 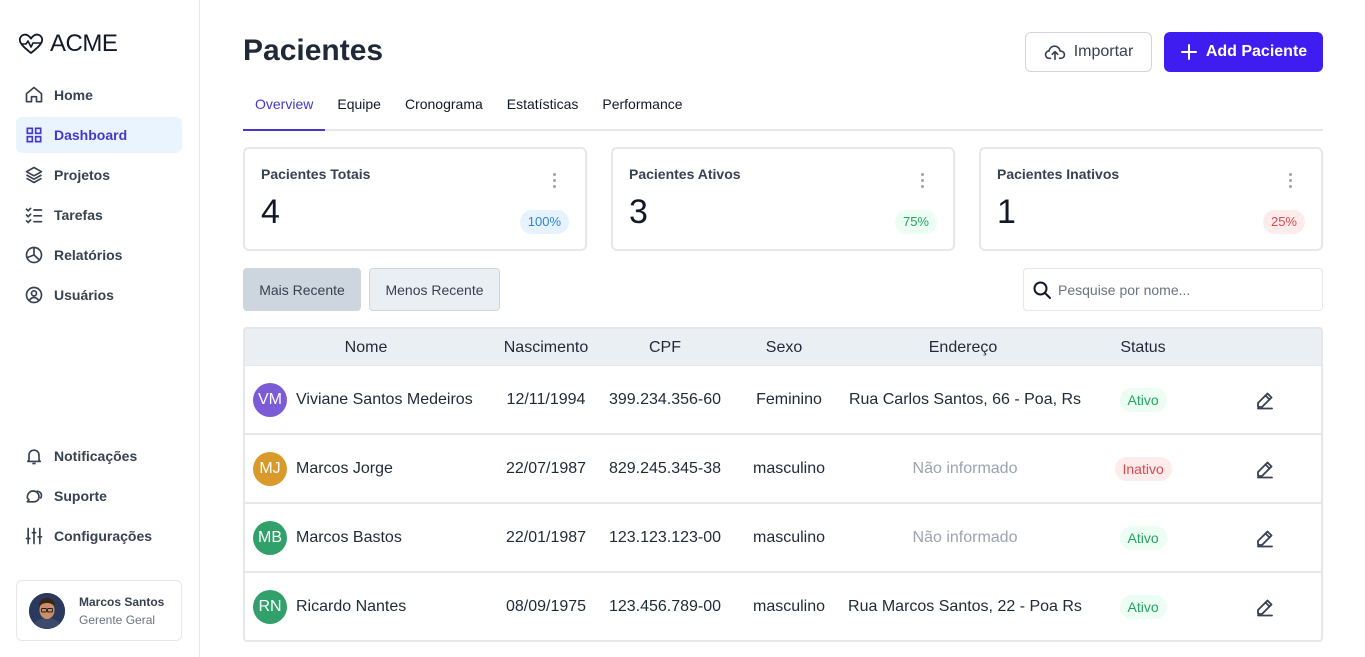 I want to click on card-badge: 25%, so click(x=1283, y=222).